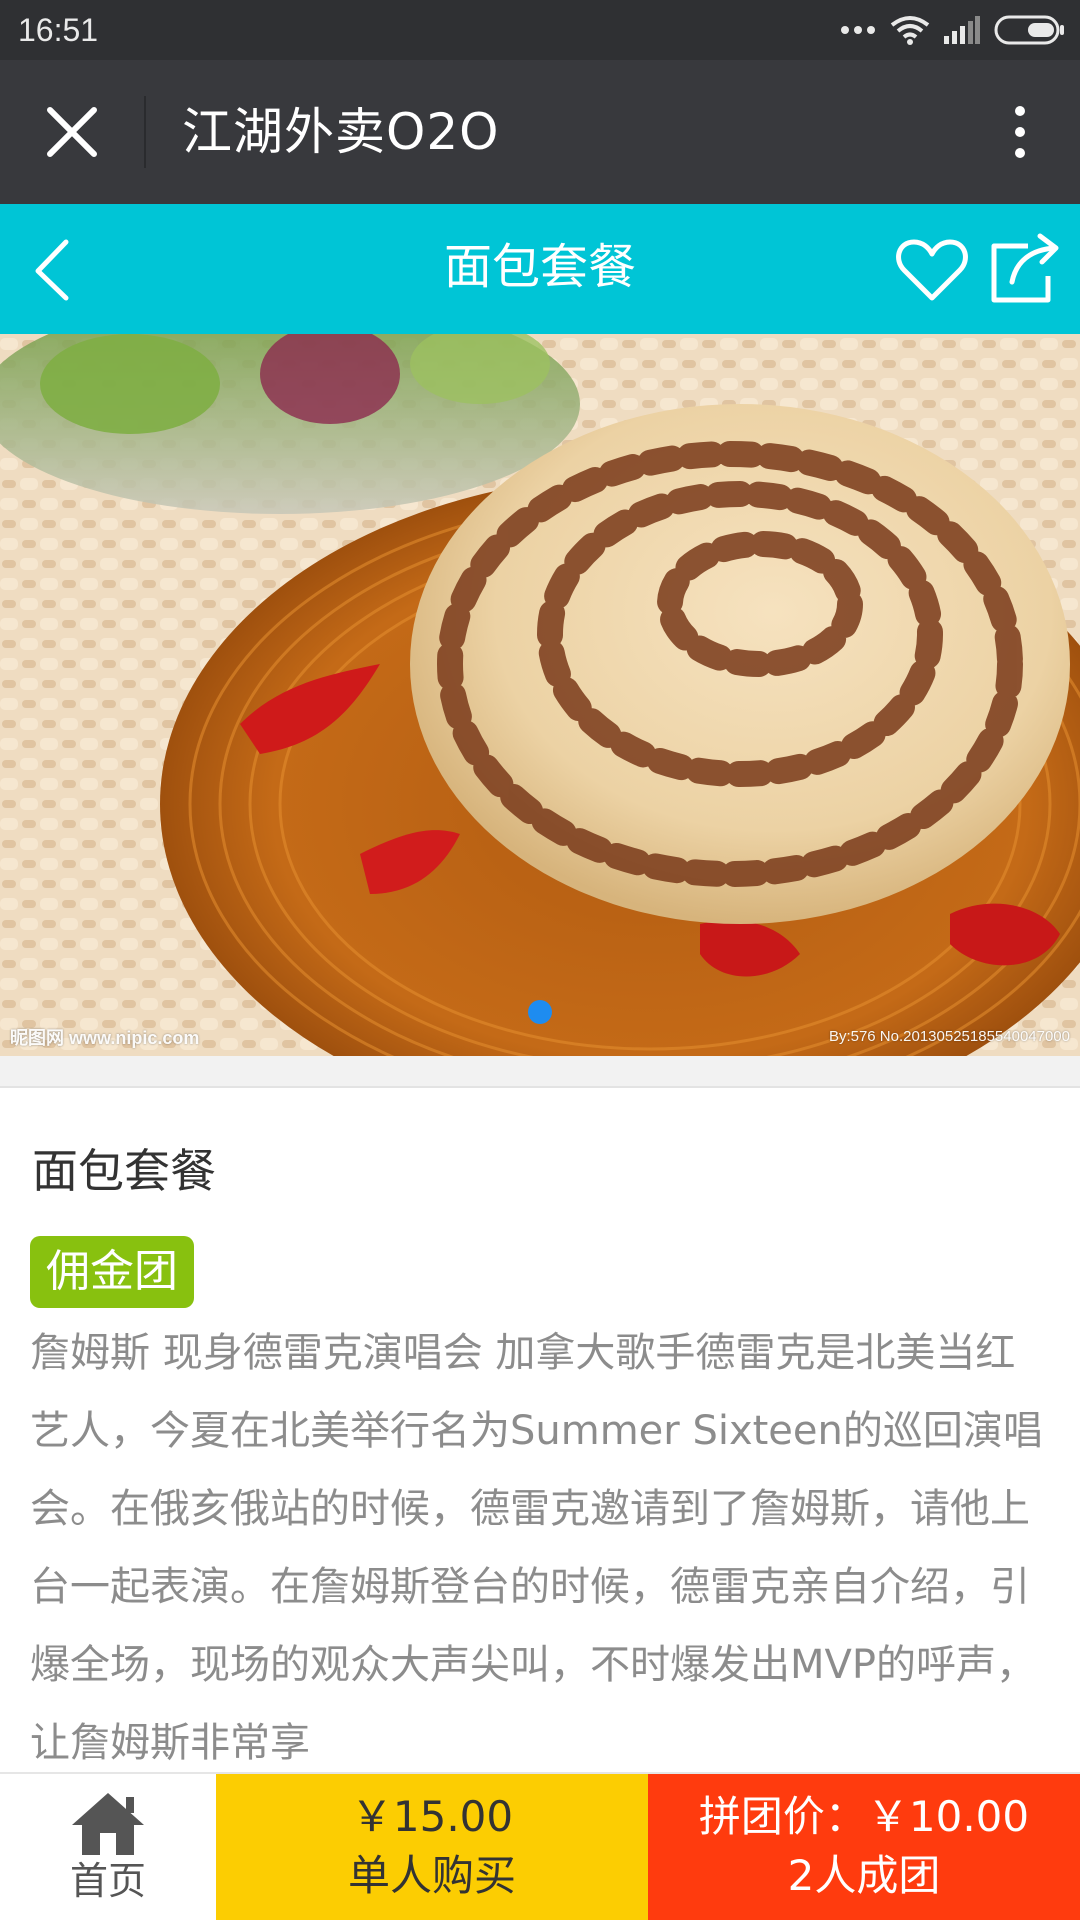 This screenshot has width=1080, height=1920. I want to click on nav-header: 面包套餐, so click(540, 269).